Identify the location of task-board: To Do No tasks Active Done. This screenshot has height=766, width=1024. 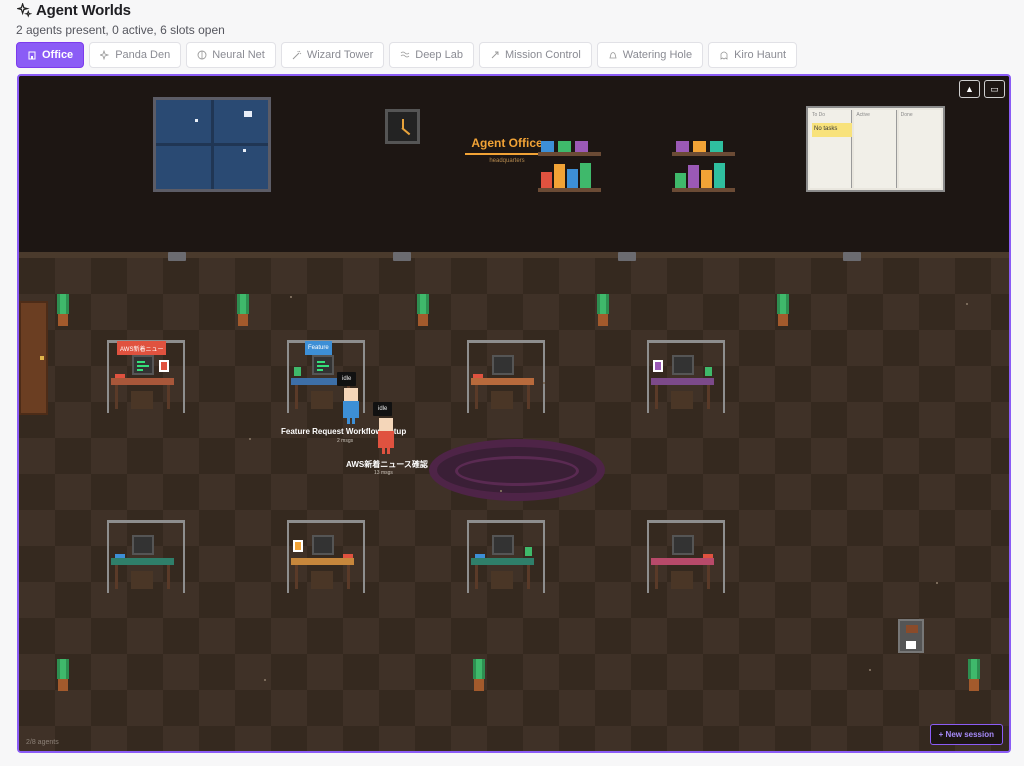
(875, 149).